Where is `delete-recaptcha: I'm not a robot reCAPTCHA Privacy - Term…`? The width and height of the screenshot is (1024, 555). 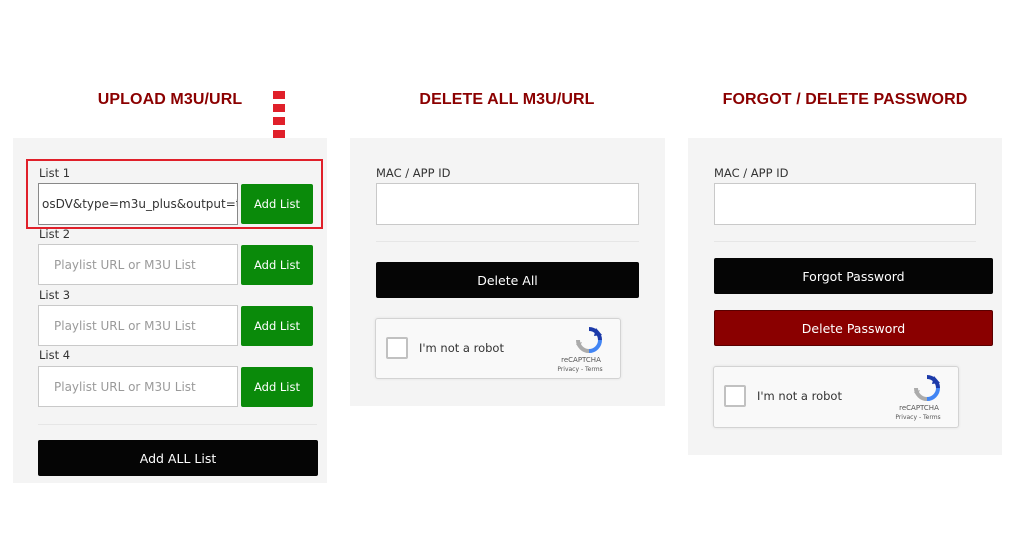 delete-recaptcha: I'm not a robot reCAPTCHA Privacy - Term… is located at coordinates (498, 348).